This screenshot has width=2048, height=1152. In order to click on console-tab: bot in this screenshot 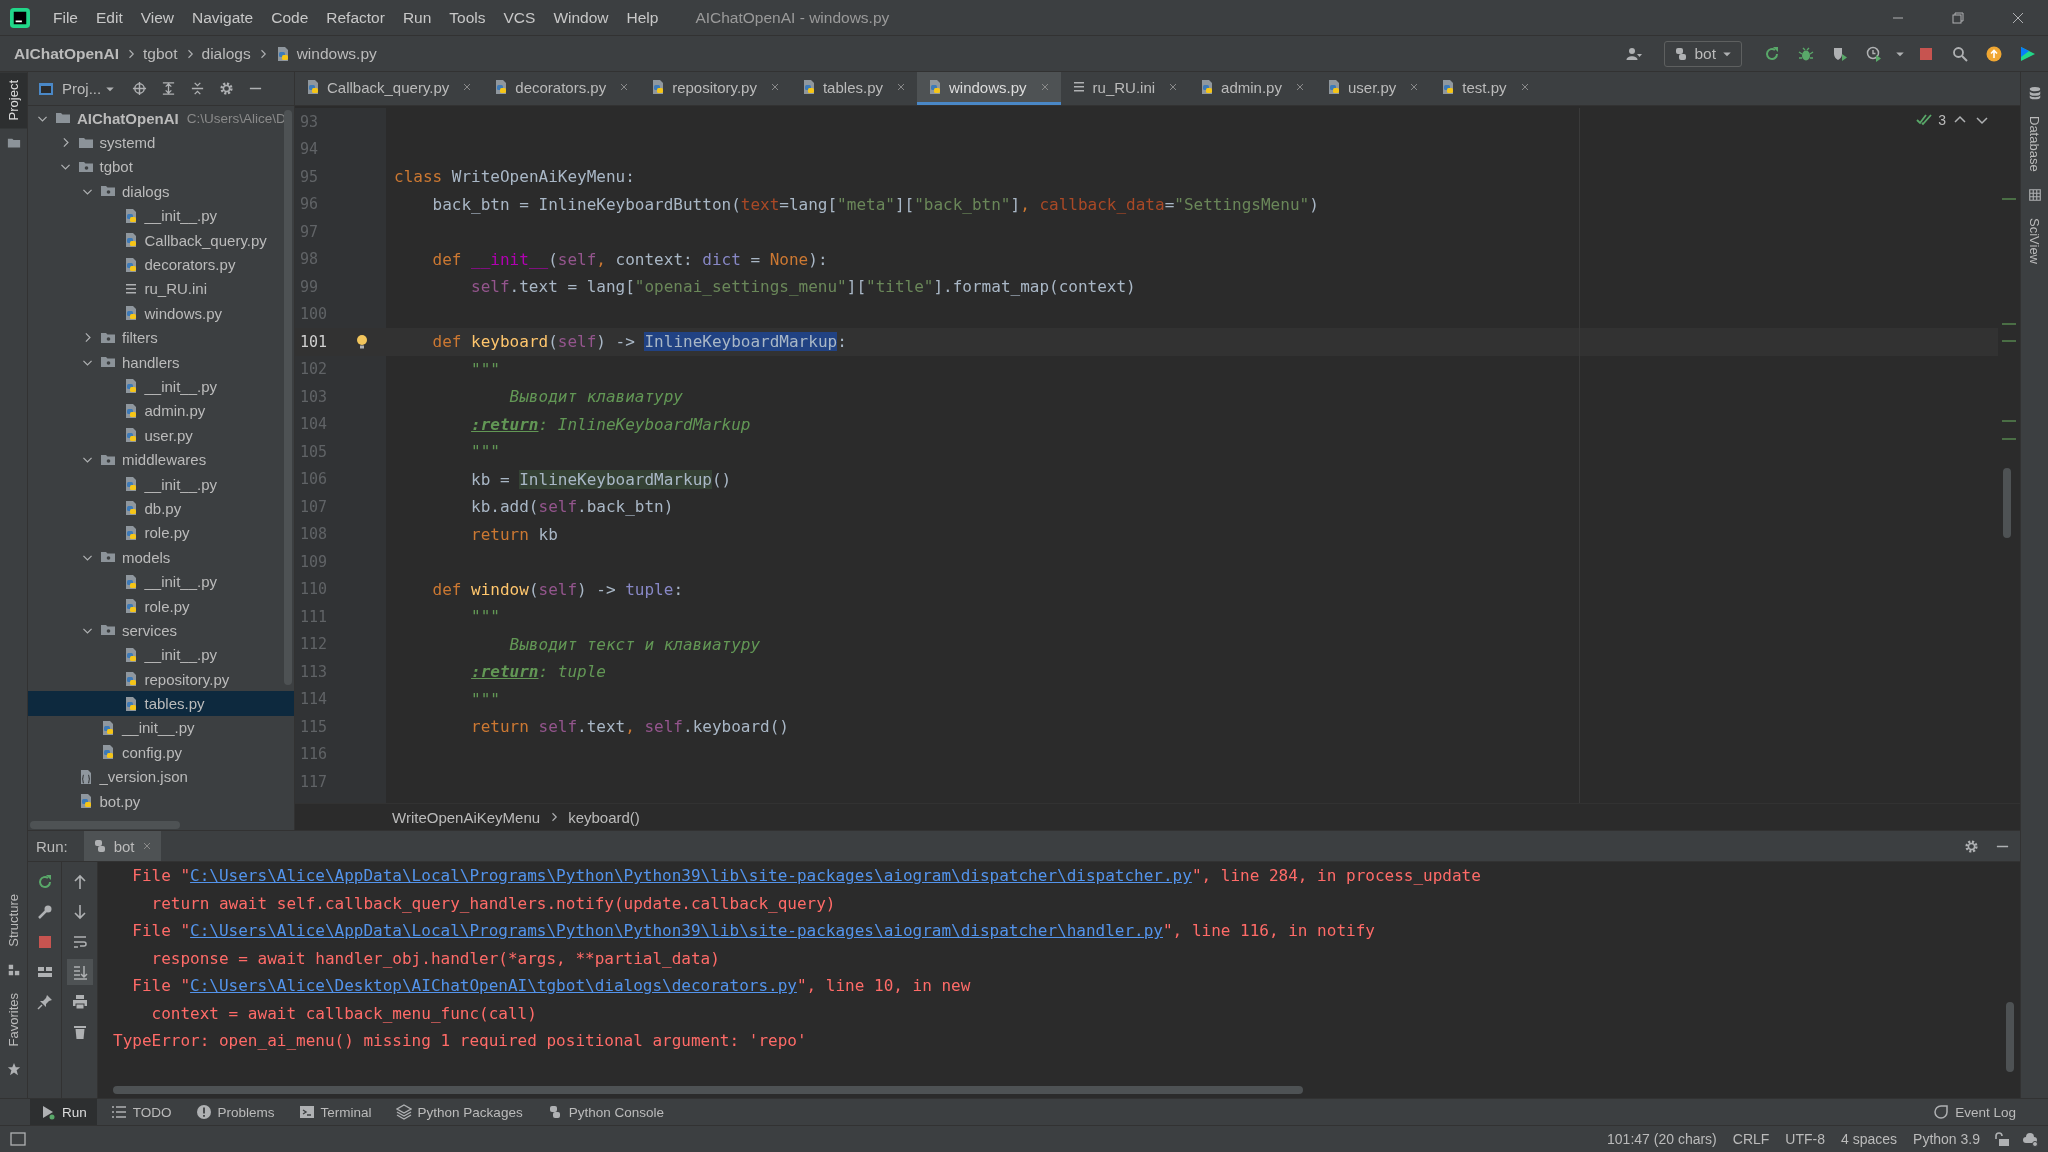, I will do `click(122, 846)`.